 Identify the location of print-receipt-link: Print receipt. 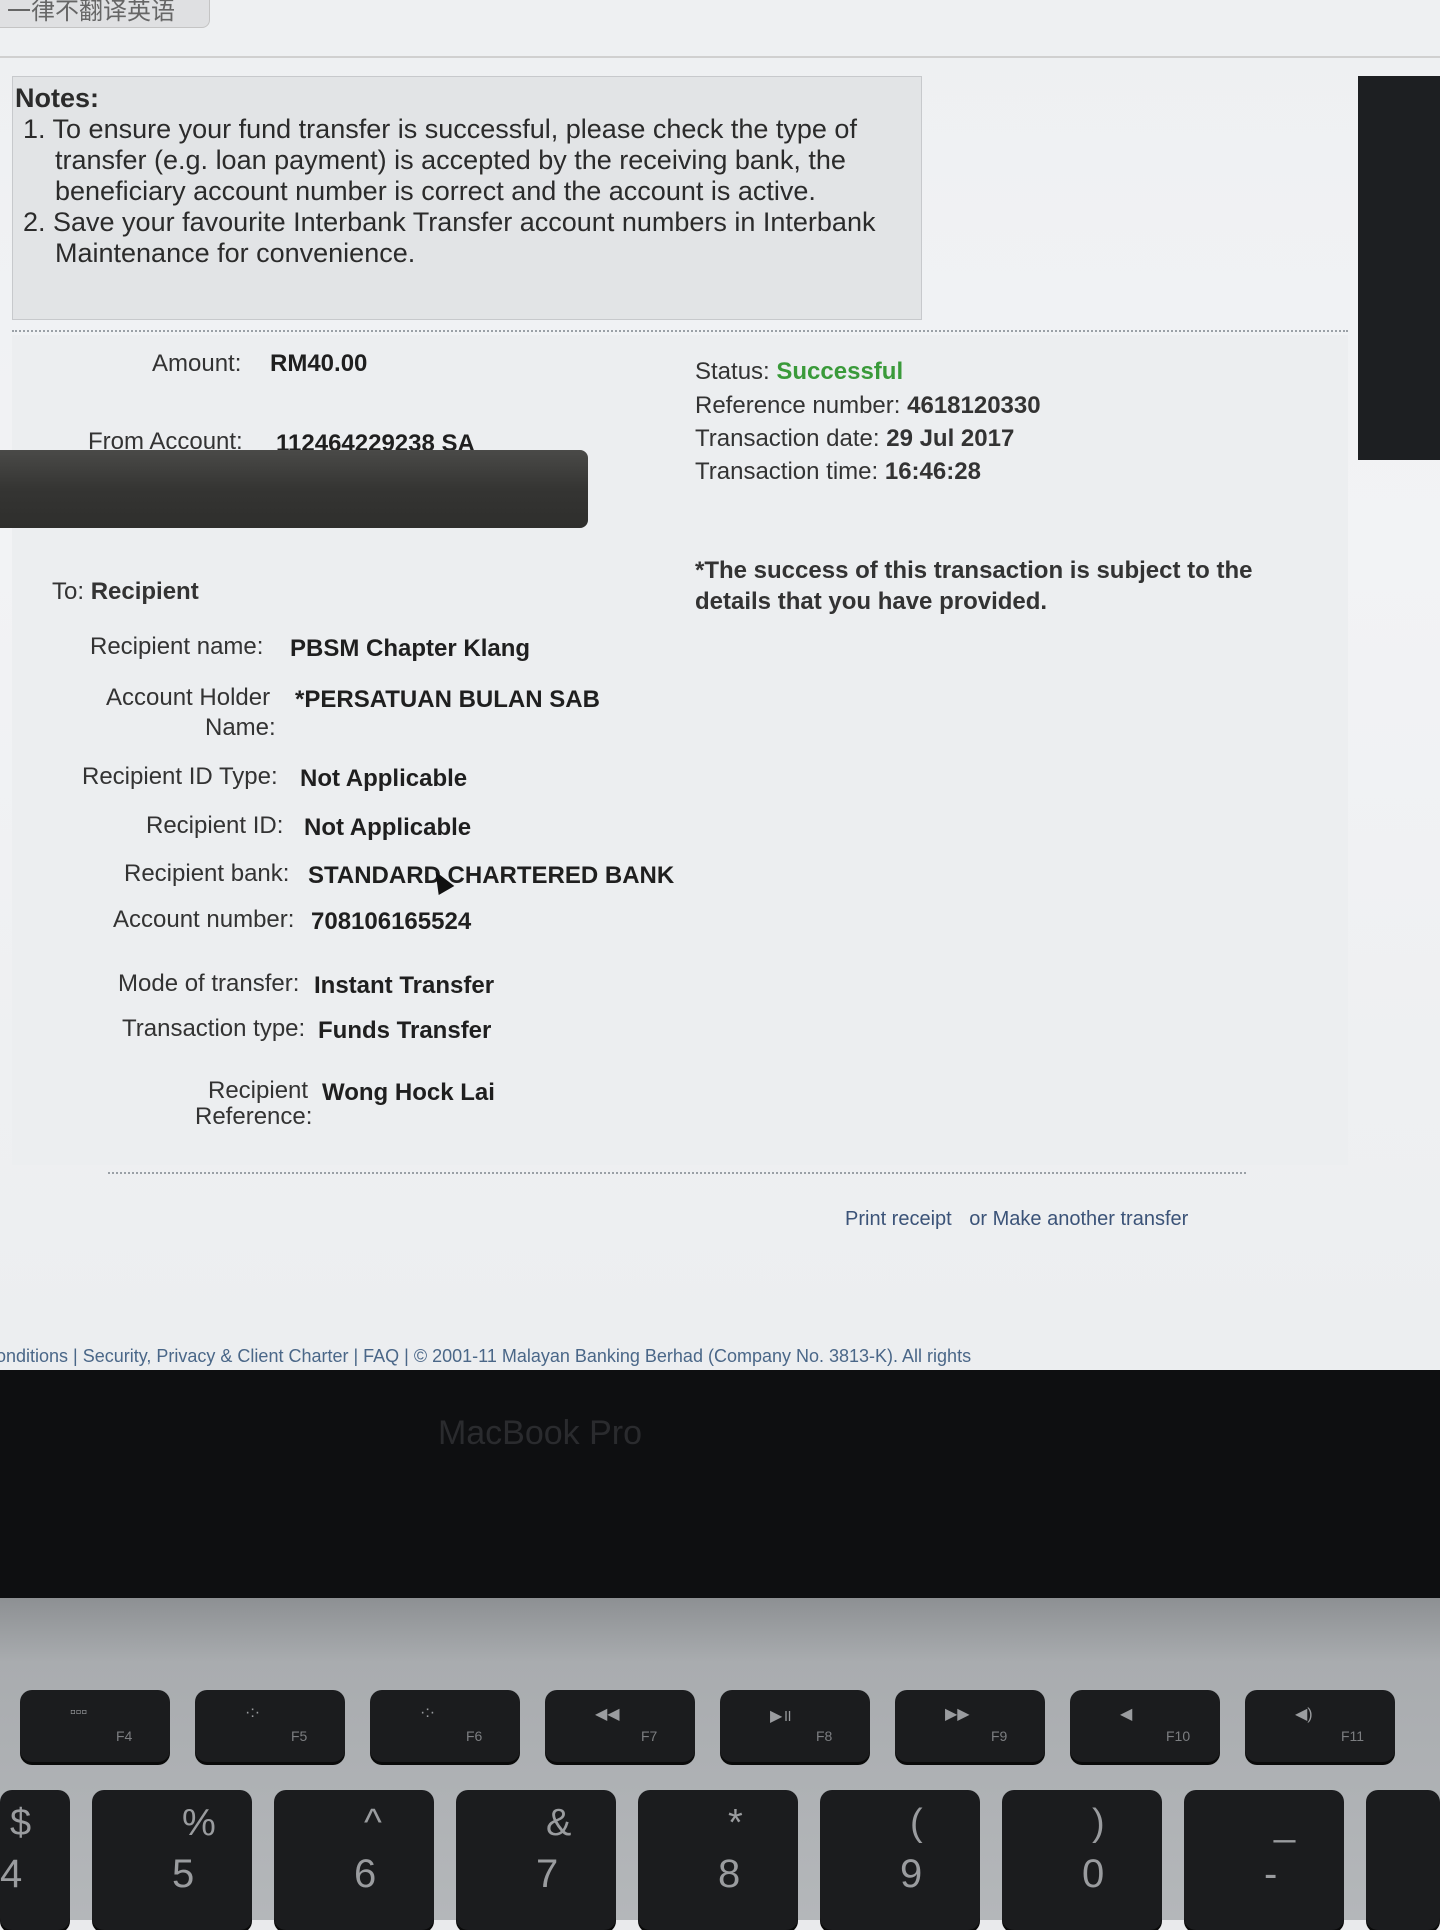
(898, 1219).